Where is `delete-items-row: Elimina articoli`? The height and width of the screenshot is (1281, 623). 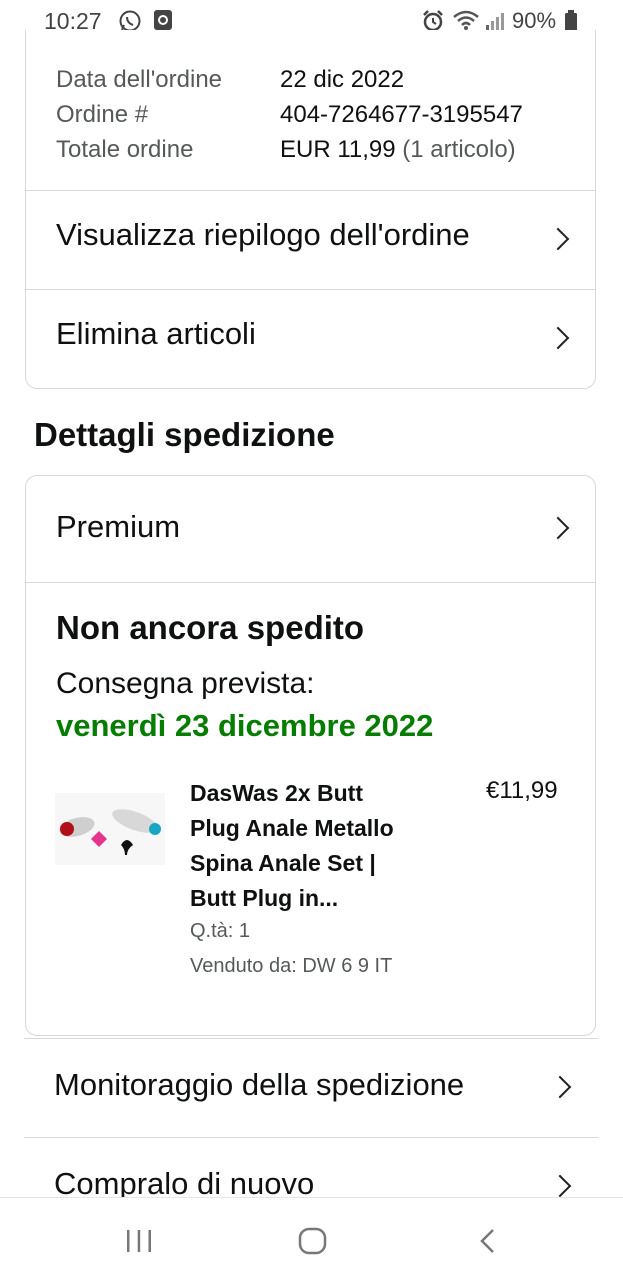 delete-items-row: Elimina articoli is located at coordinates (310, 339).